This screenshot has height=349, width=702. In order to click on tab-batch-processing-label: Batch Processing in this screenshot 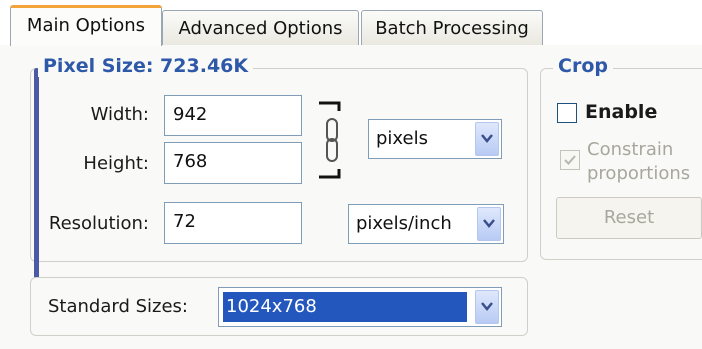, I will do `click(452, 28)`.